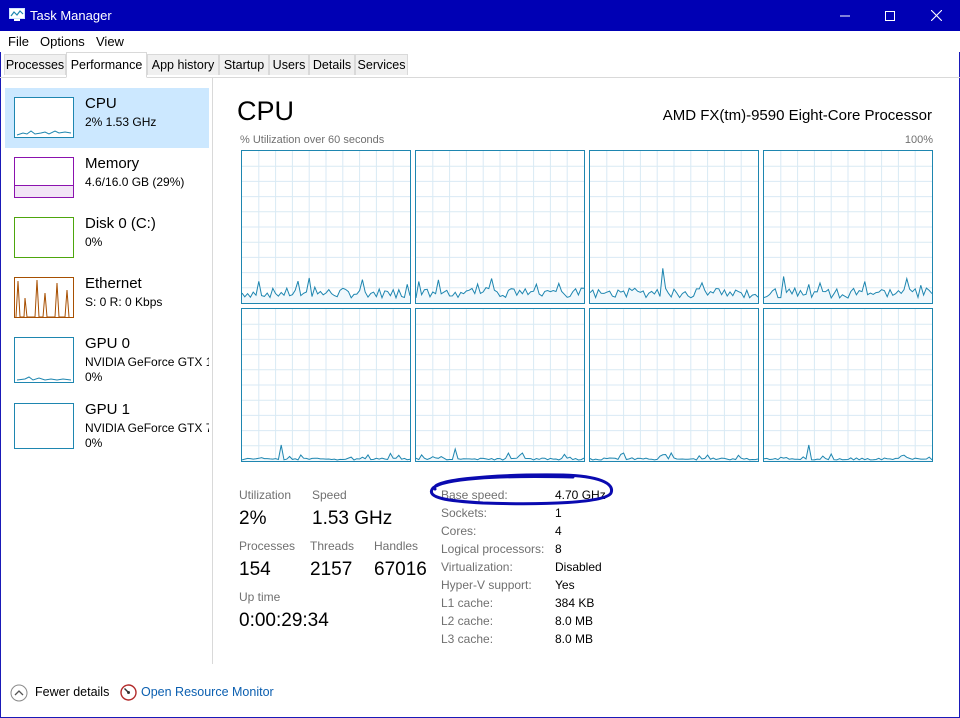 The width and height of the screenshot is (960, 718). What do you see at coordinates (352, 518) in the screenshot?
I see `speed-value: 1.53 GHz` at bounding box center [352, 518].